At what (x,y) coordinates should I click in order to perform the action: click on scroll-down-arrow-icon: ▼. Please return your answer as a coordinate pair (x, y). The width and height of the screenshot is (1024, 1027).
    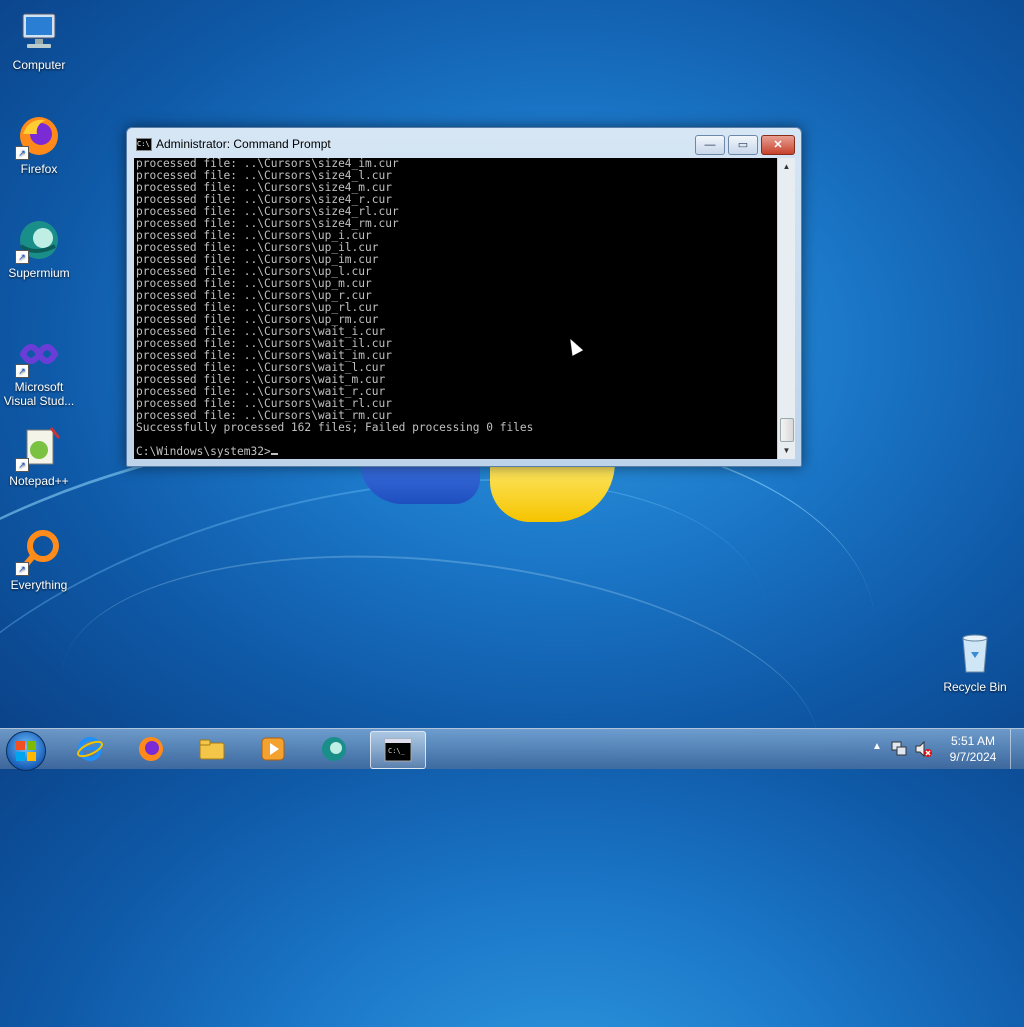
    Looking at the image, I should click on (786, 450).